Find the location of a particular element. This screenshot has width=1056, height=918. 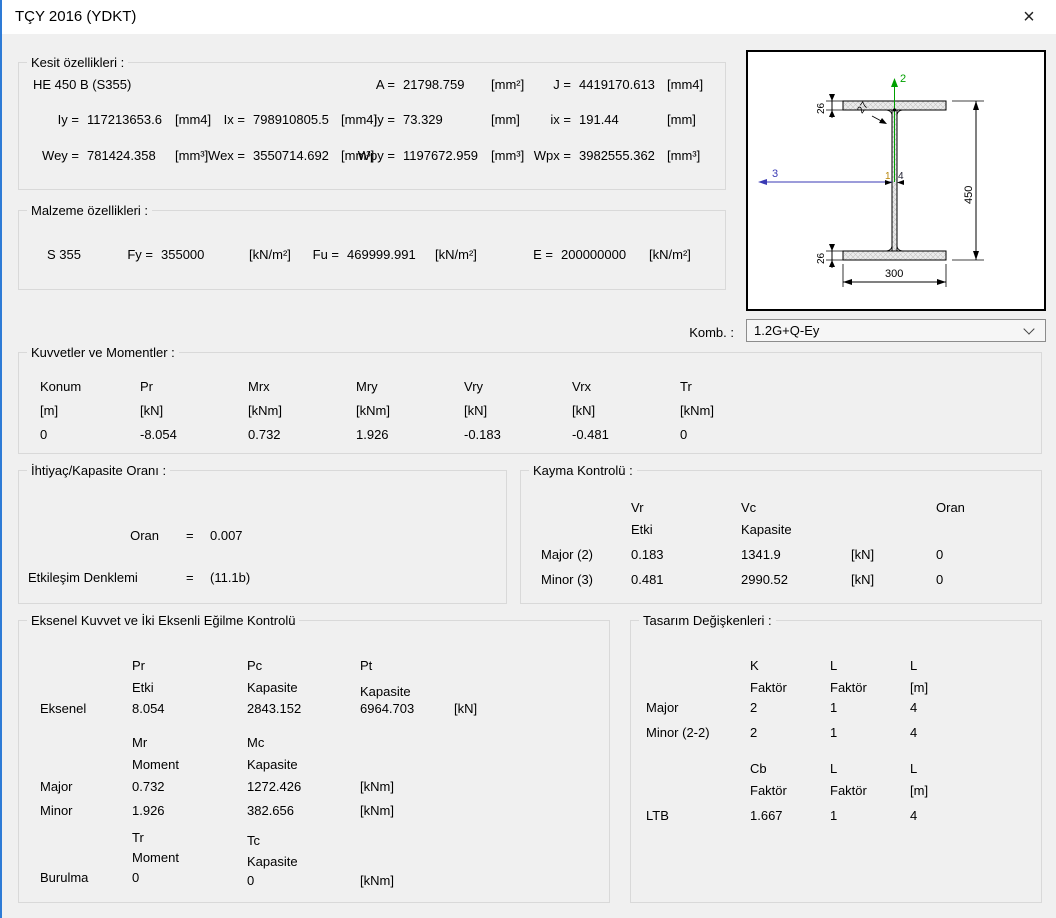

prop-Fy: Fy = 355000 [kN/m²] is located at coordinates (212, 254).